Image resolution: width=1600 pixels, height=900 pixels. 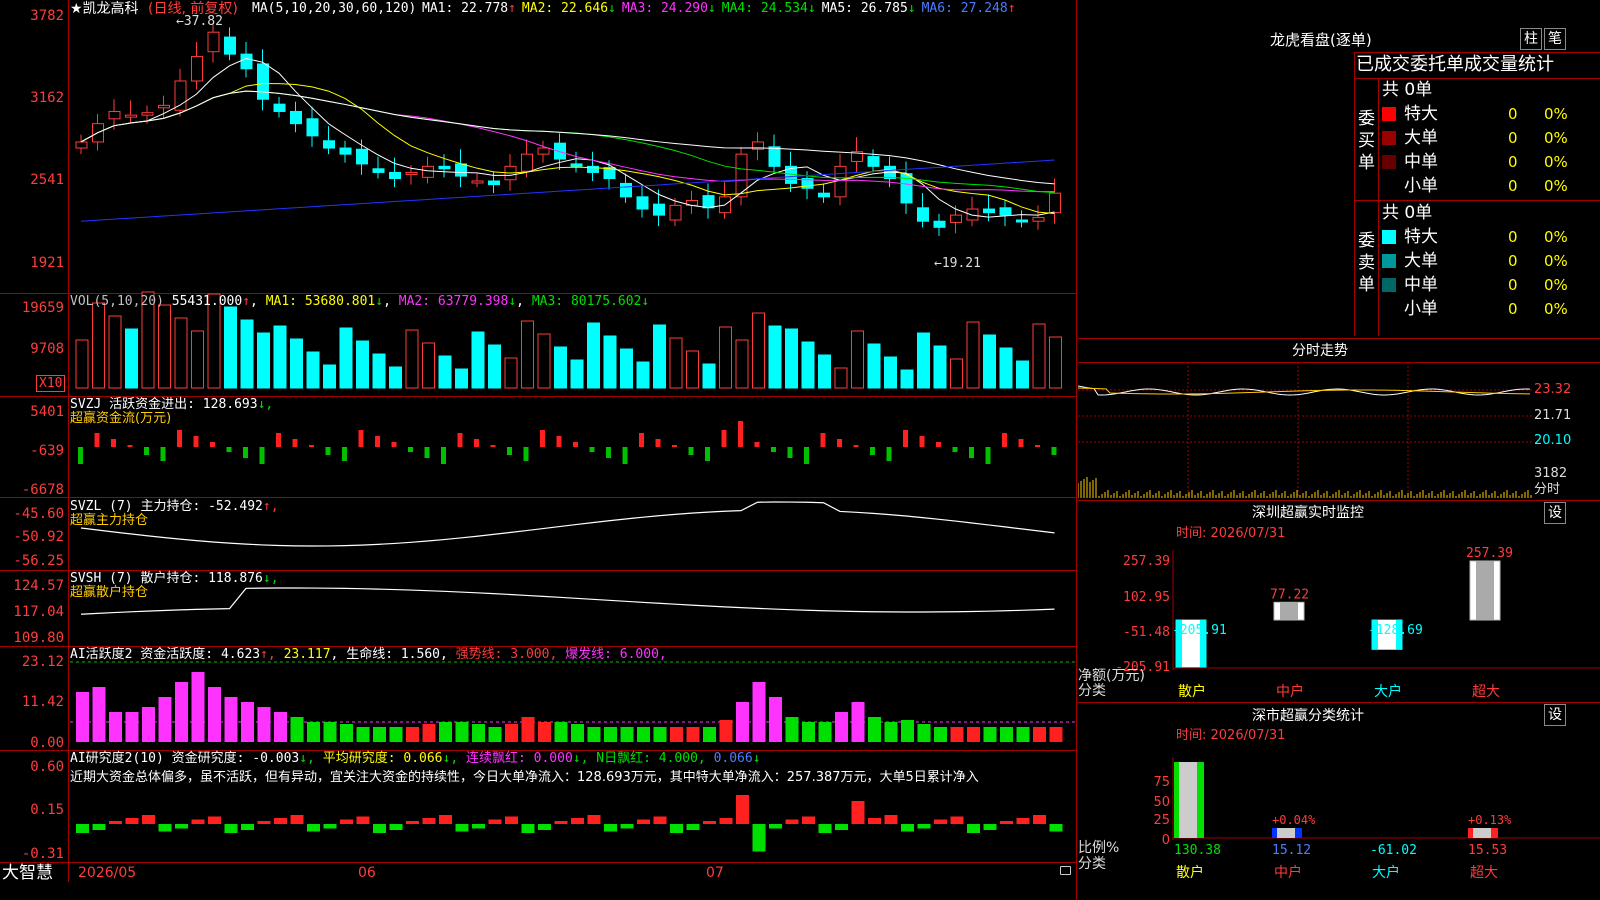 I want to click on vol-ma1: MA1: 53680.801, so click(x=320, y=301).